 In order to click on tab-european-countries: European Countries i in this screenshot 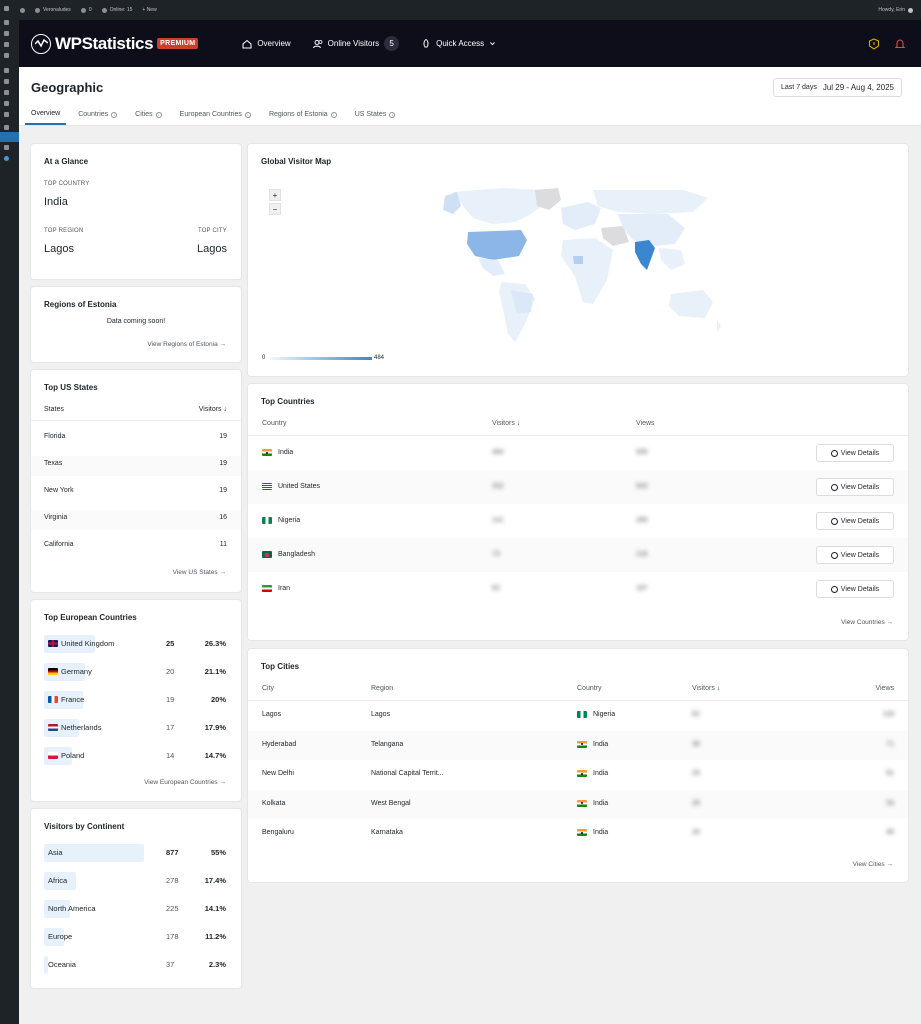, I will do `click(215, 117)`.